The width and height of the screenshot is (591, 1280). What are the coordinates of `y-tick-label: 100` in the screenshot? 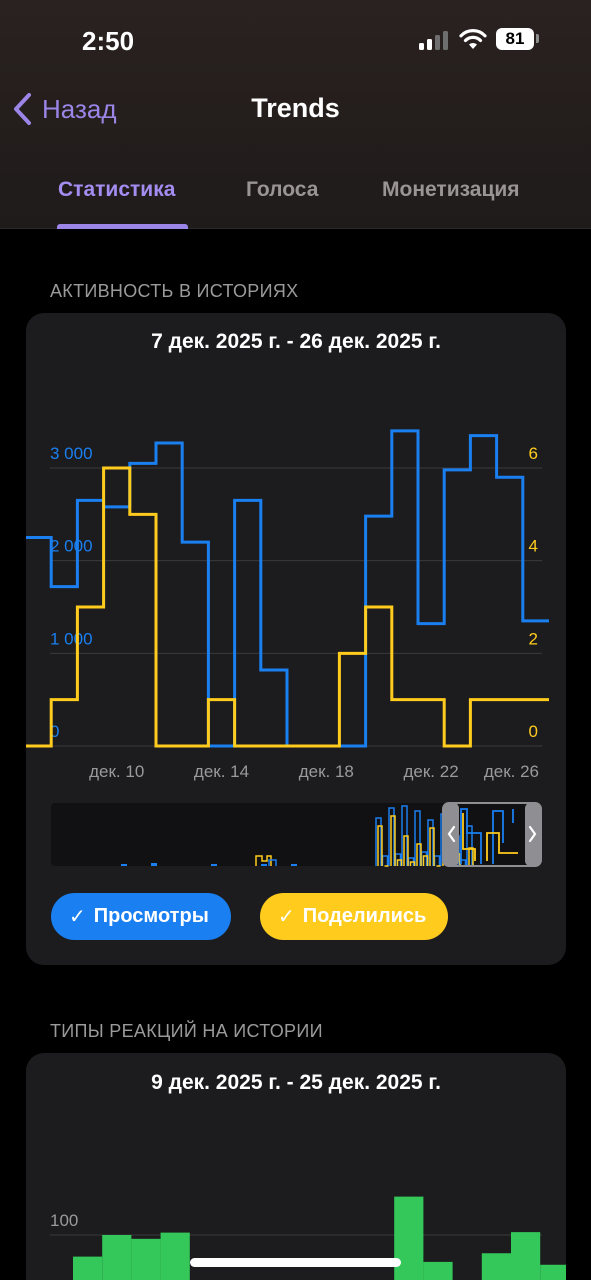 It's located at (64, 1220).